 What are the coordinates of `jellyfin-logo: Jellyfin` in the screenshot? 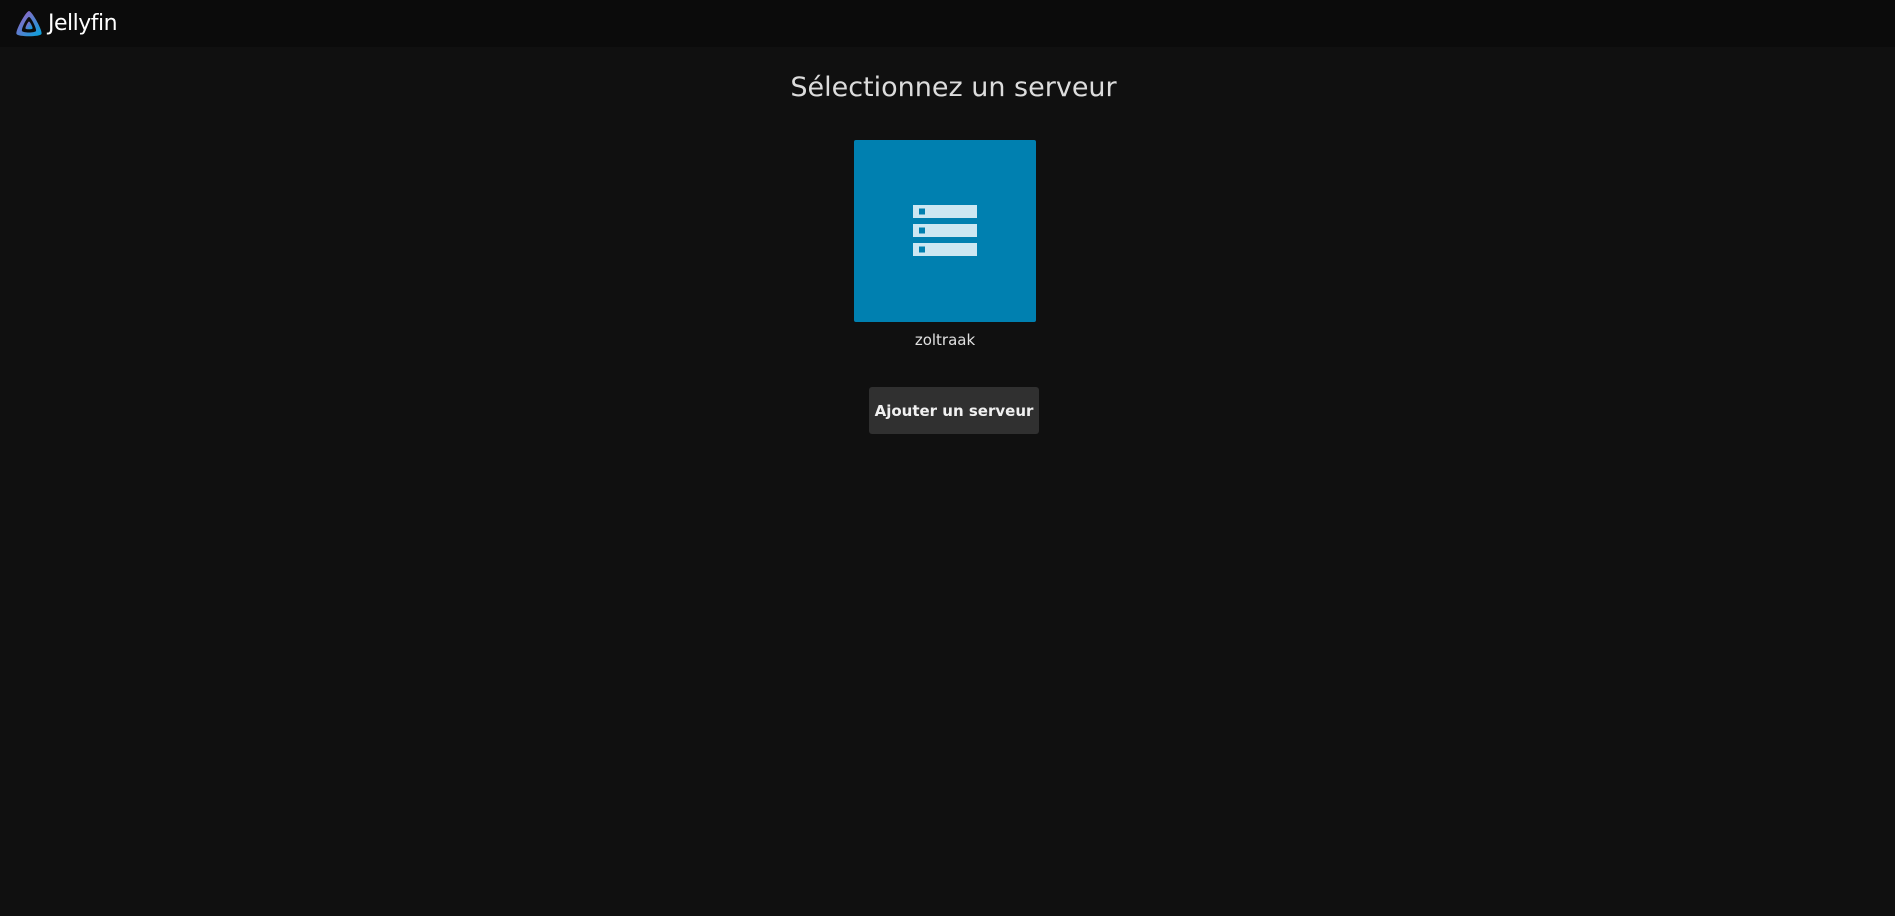 It's located at (66, 24).